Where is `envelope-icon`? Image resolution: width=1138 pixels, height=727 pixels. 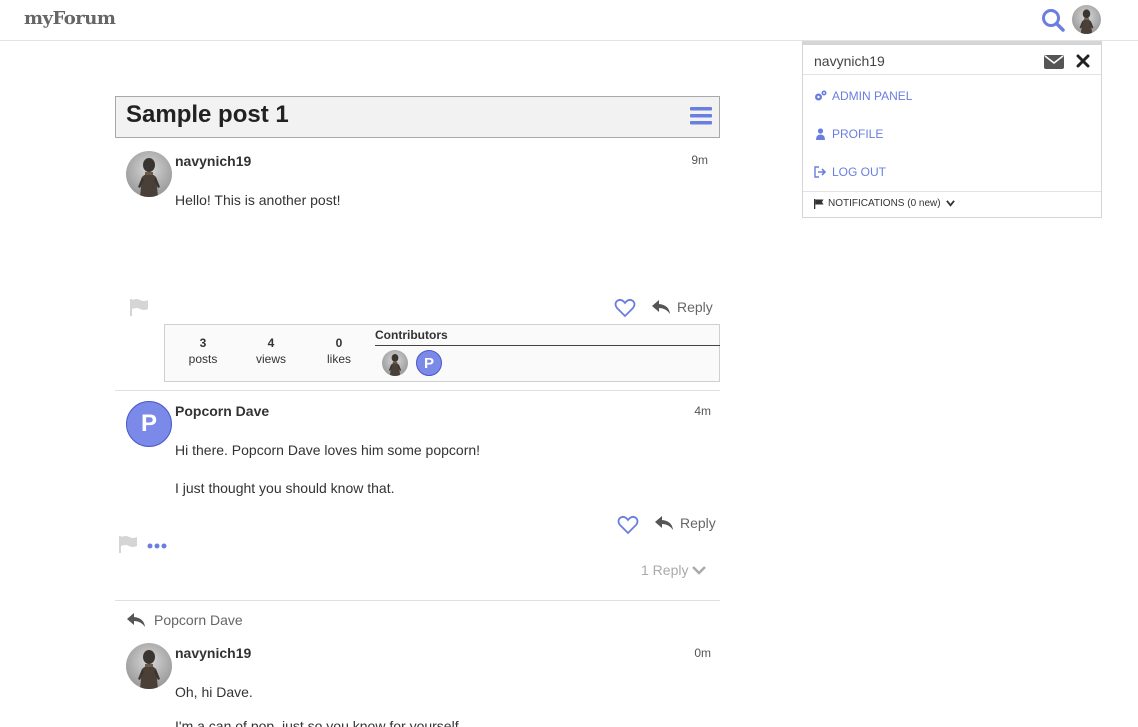 envelope-icon is located at coordinates (1054, 62).